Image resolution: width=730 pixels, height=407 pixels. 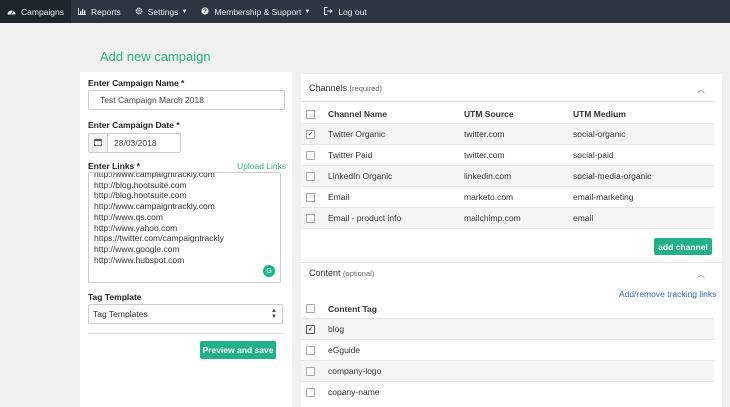 I want to click on col-utm-medium: UTM Medium, so click(x=599, y=114).